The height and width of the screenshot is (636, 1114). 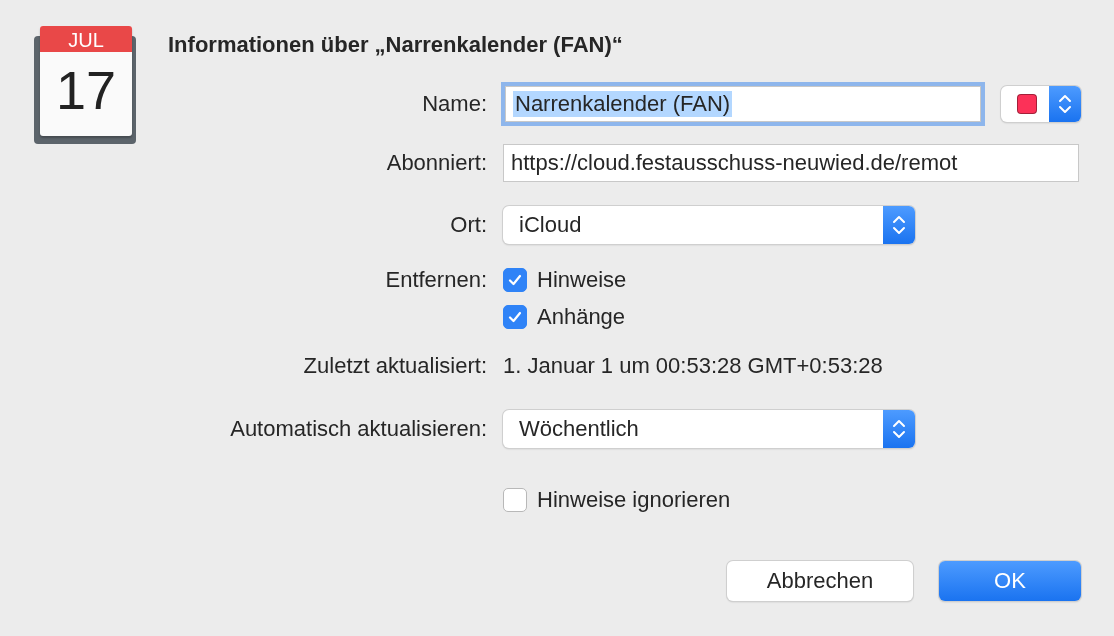 What do you see at coordinates (436, 163) in the screenshot?
I see `field-label: Abonniert:` at bounding box center [436, 163].